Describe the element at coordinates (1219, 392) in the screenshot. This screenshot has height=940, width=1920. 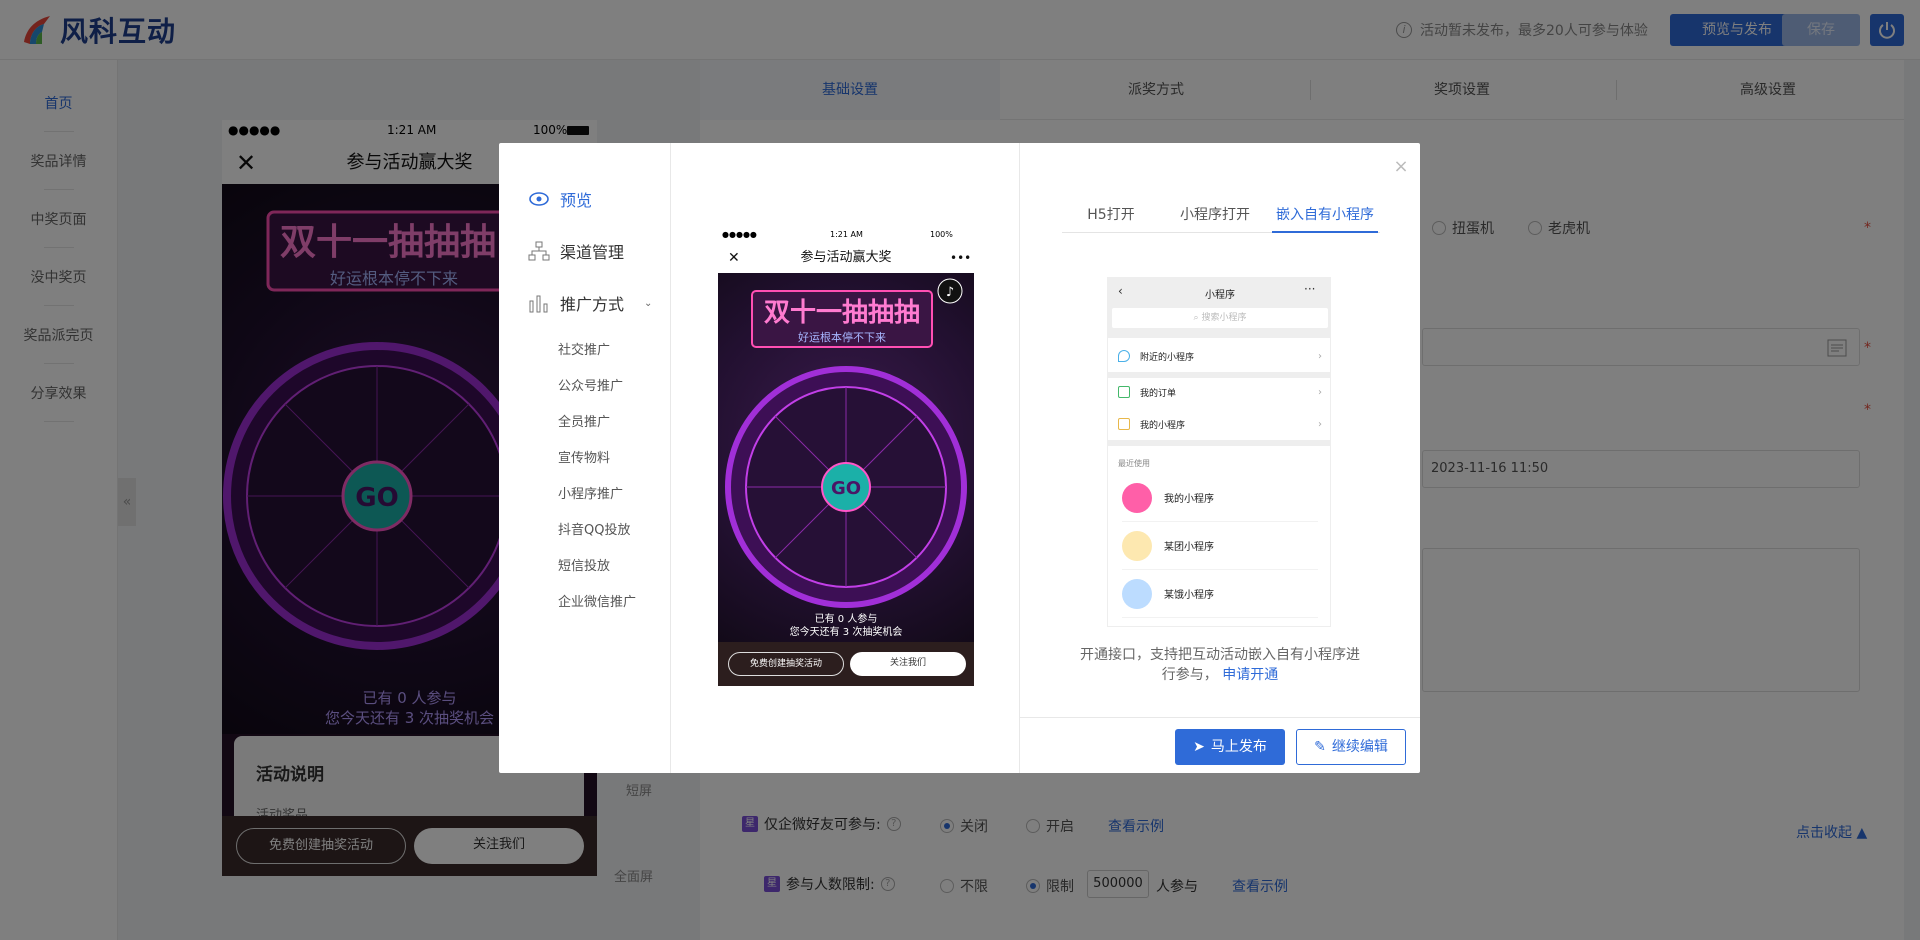
I see `mini-row-orders: 我的订单 ›` at that location.